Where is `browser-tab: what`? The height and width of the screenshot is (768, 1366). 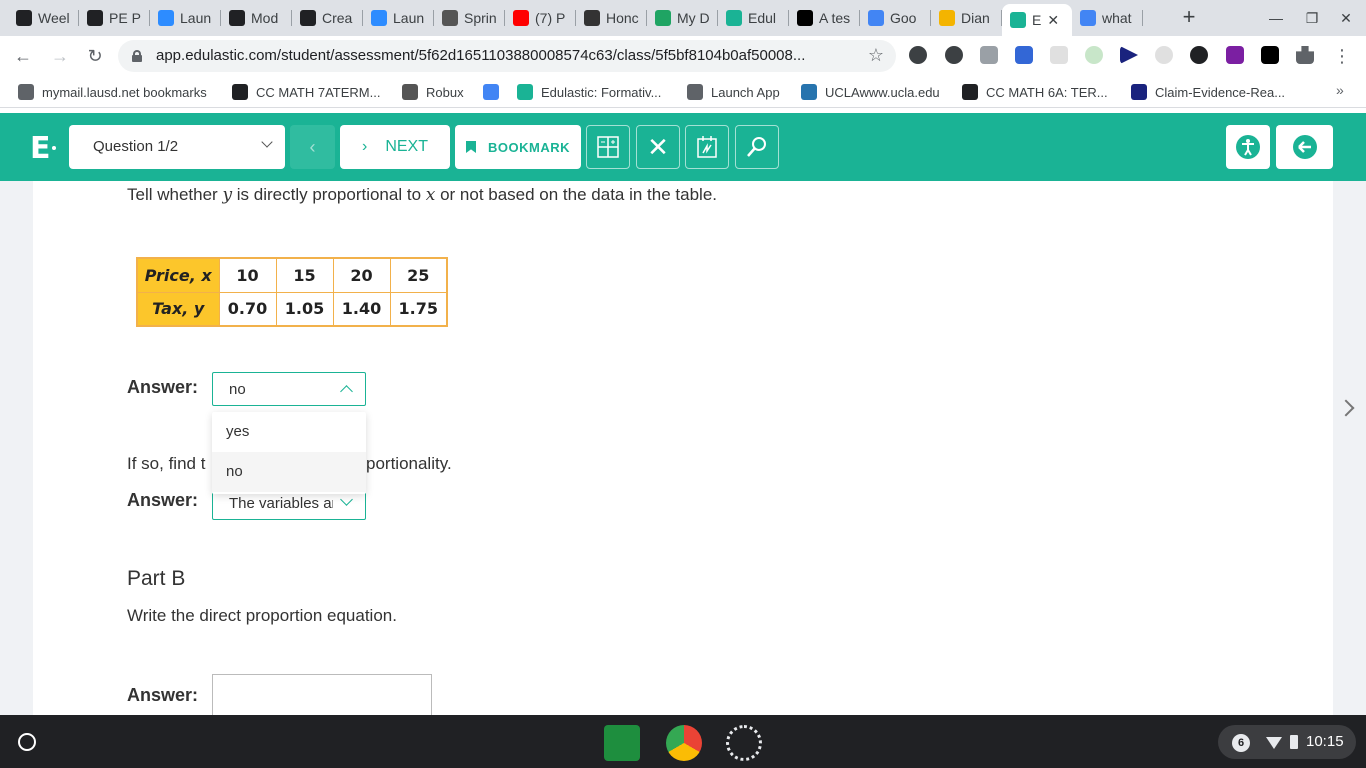
browser-tab: what is located at coordinates (1107, 18).